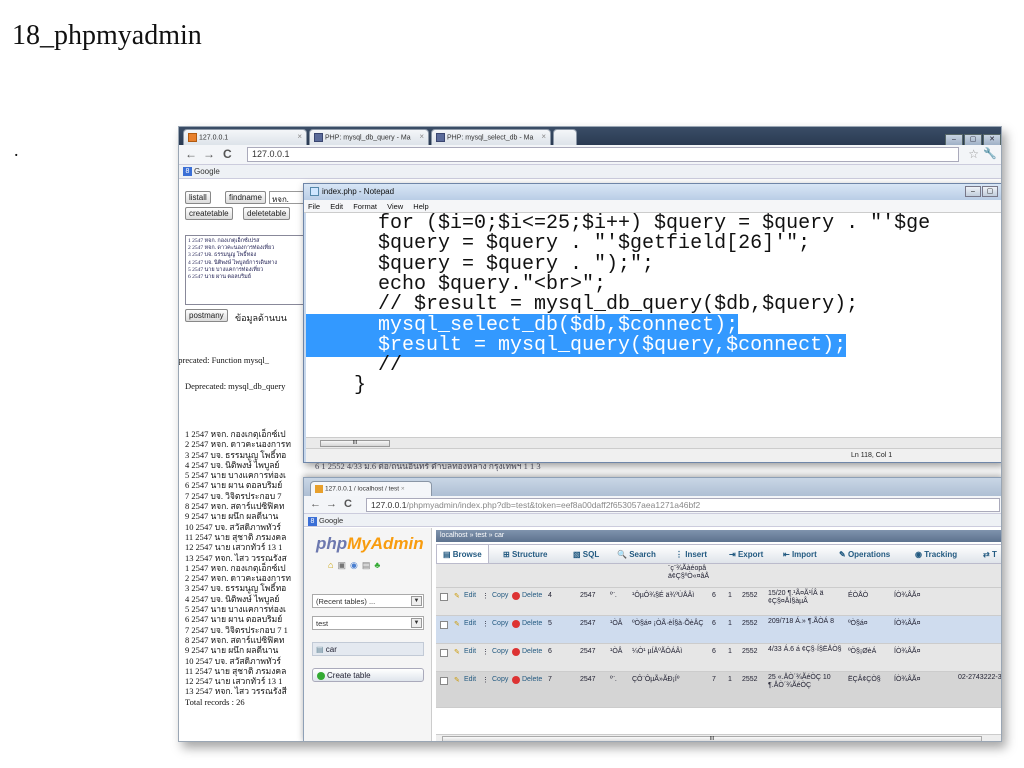  I want to click on listall-button: listall, so click(198, 197).